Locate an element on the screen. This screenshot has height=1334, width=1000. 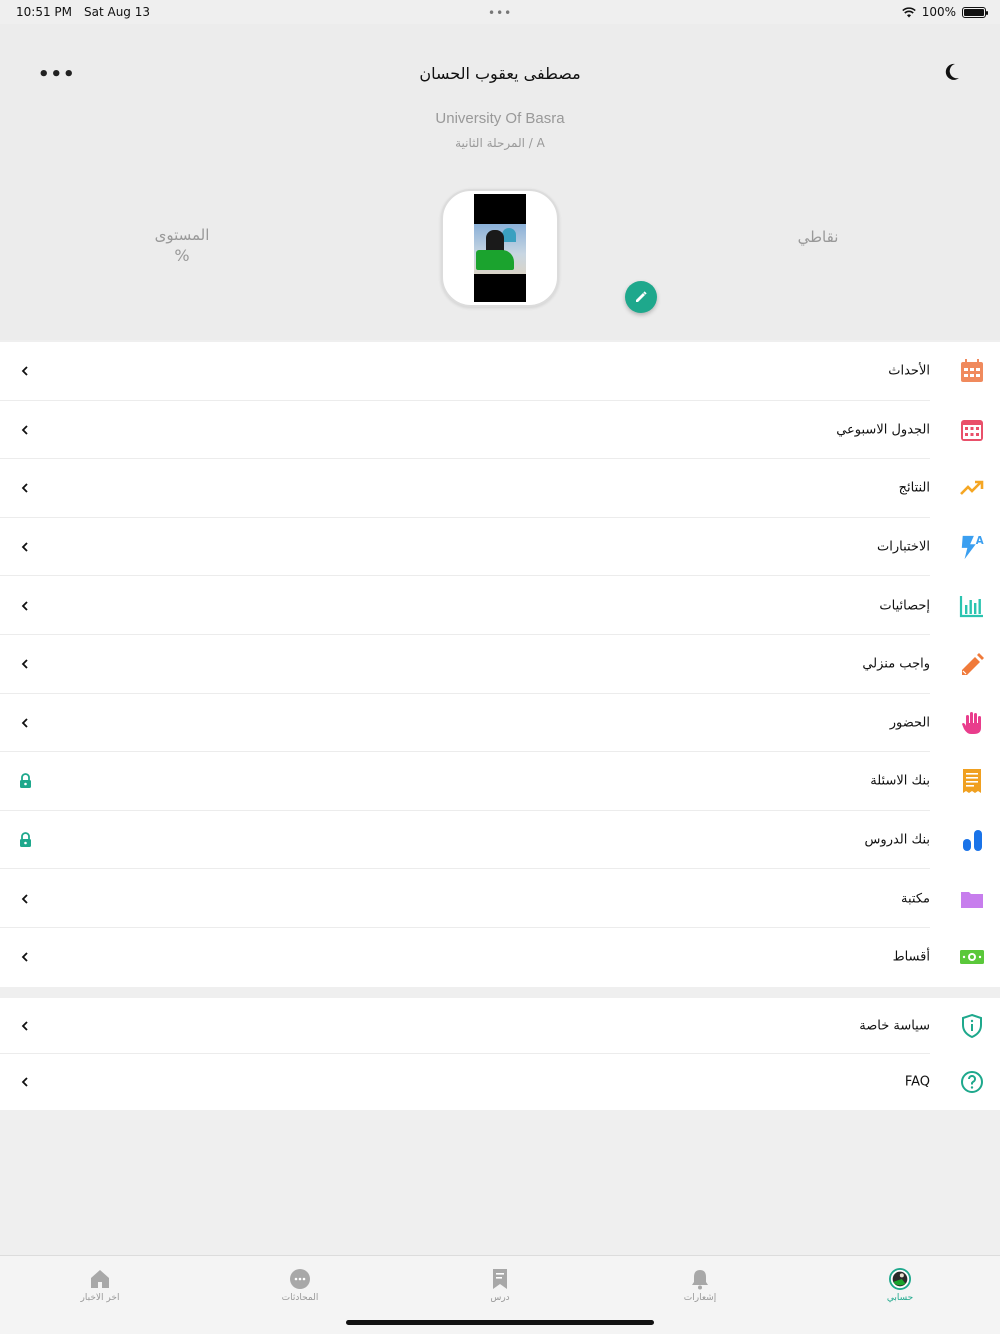
avatar-photo is located at coordinates (500, 248).